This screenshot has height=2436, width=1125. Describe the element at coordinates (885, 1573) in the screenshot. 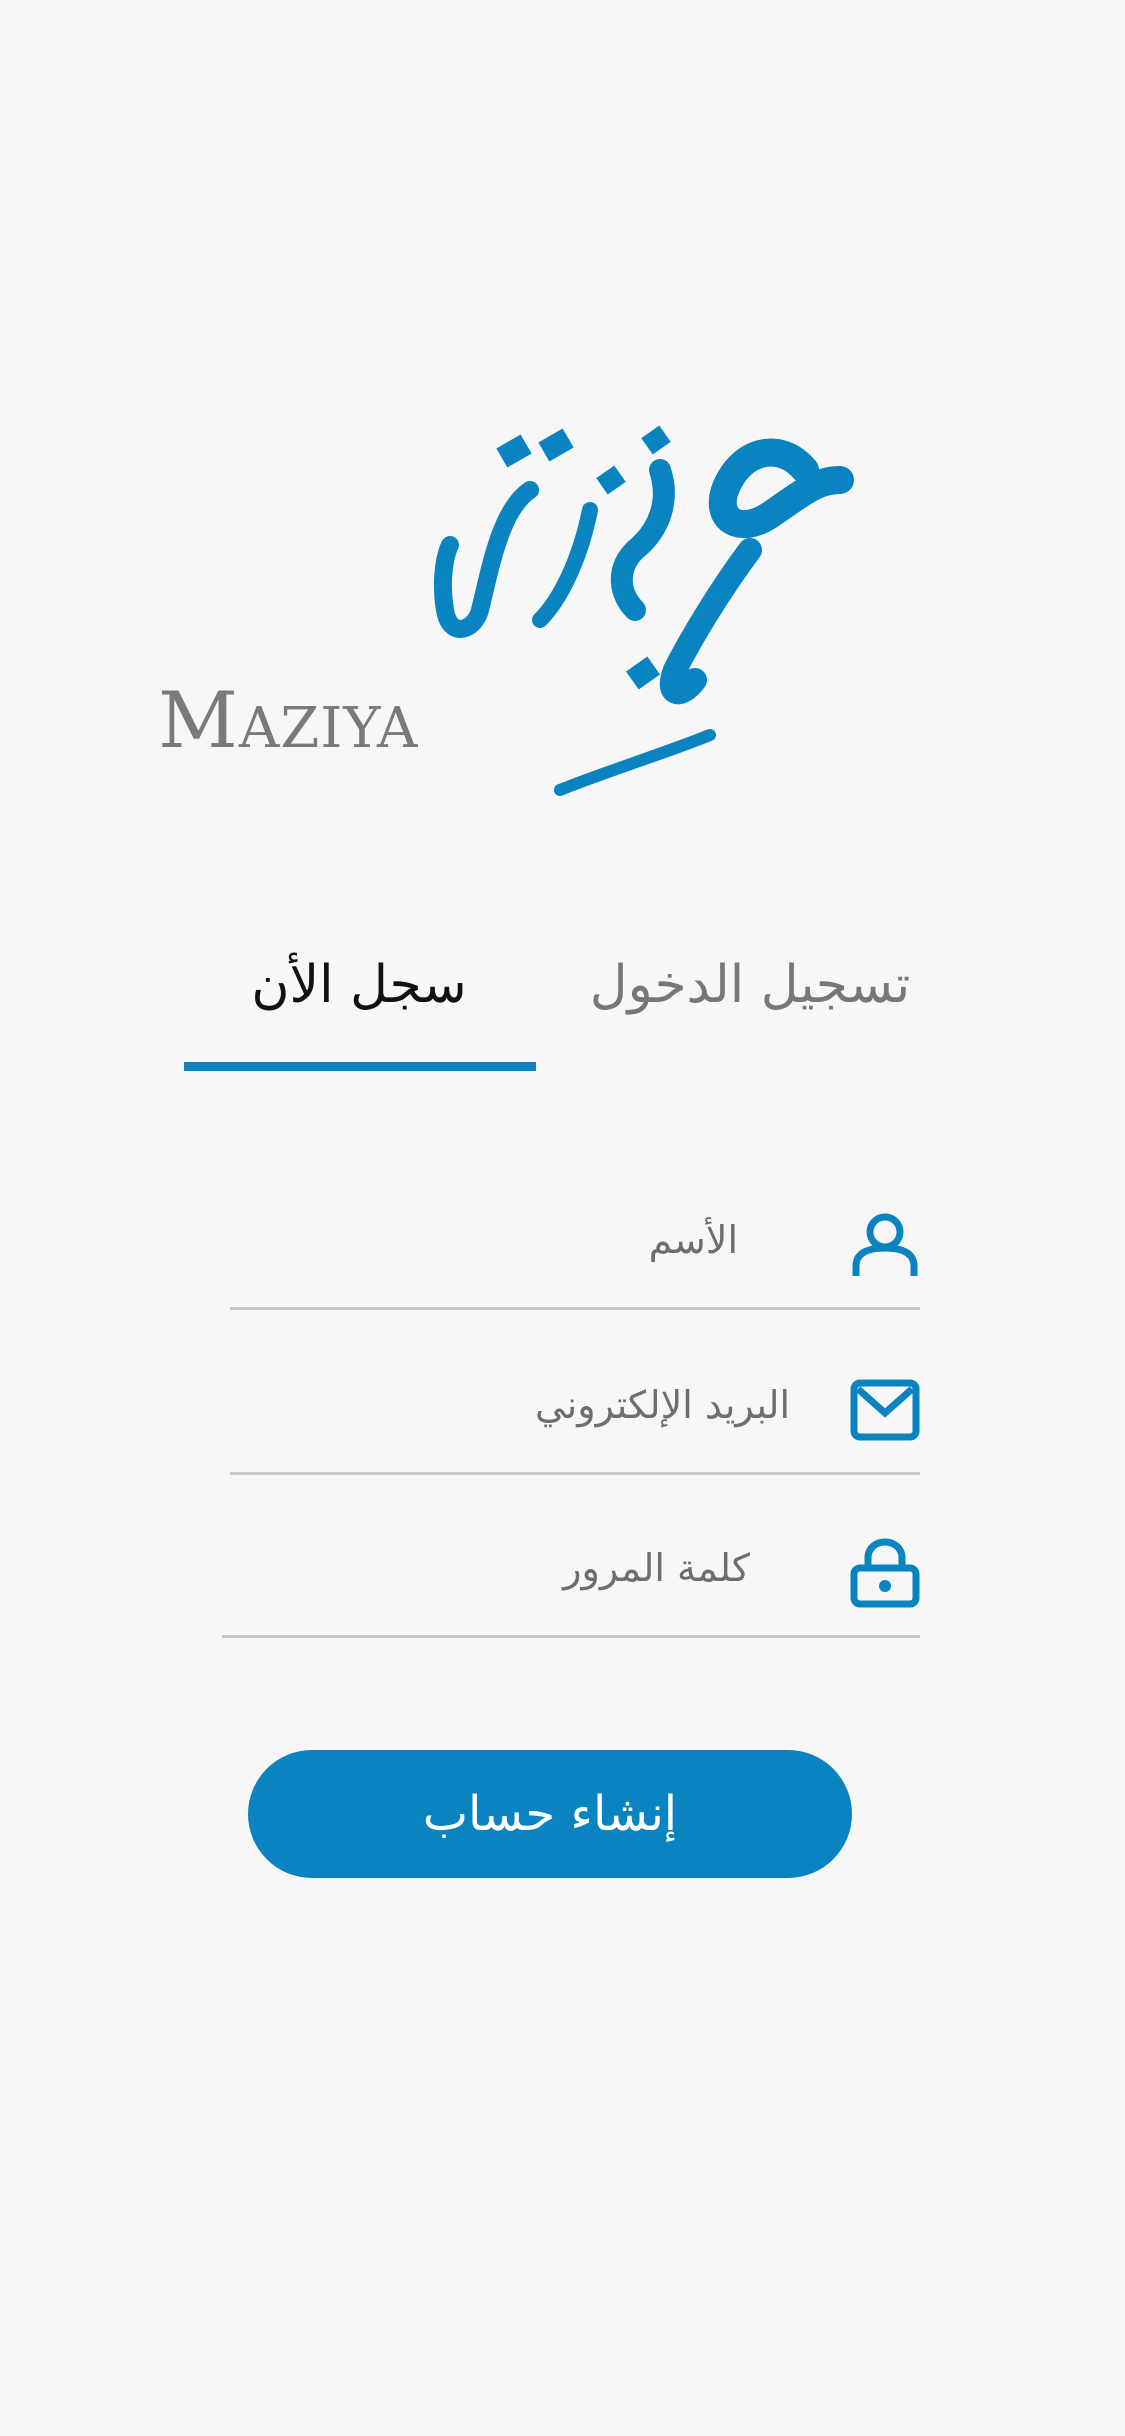

I see `lock-icon` at that location.